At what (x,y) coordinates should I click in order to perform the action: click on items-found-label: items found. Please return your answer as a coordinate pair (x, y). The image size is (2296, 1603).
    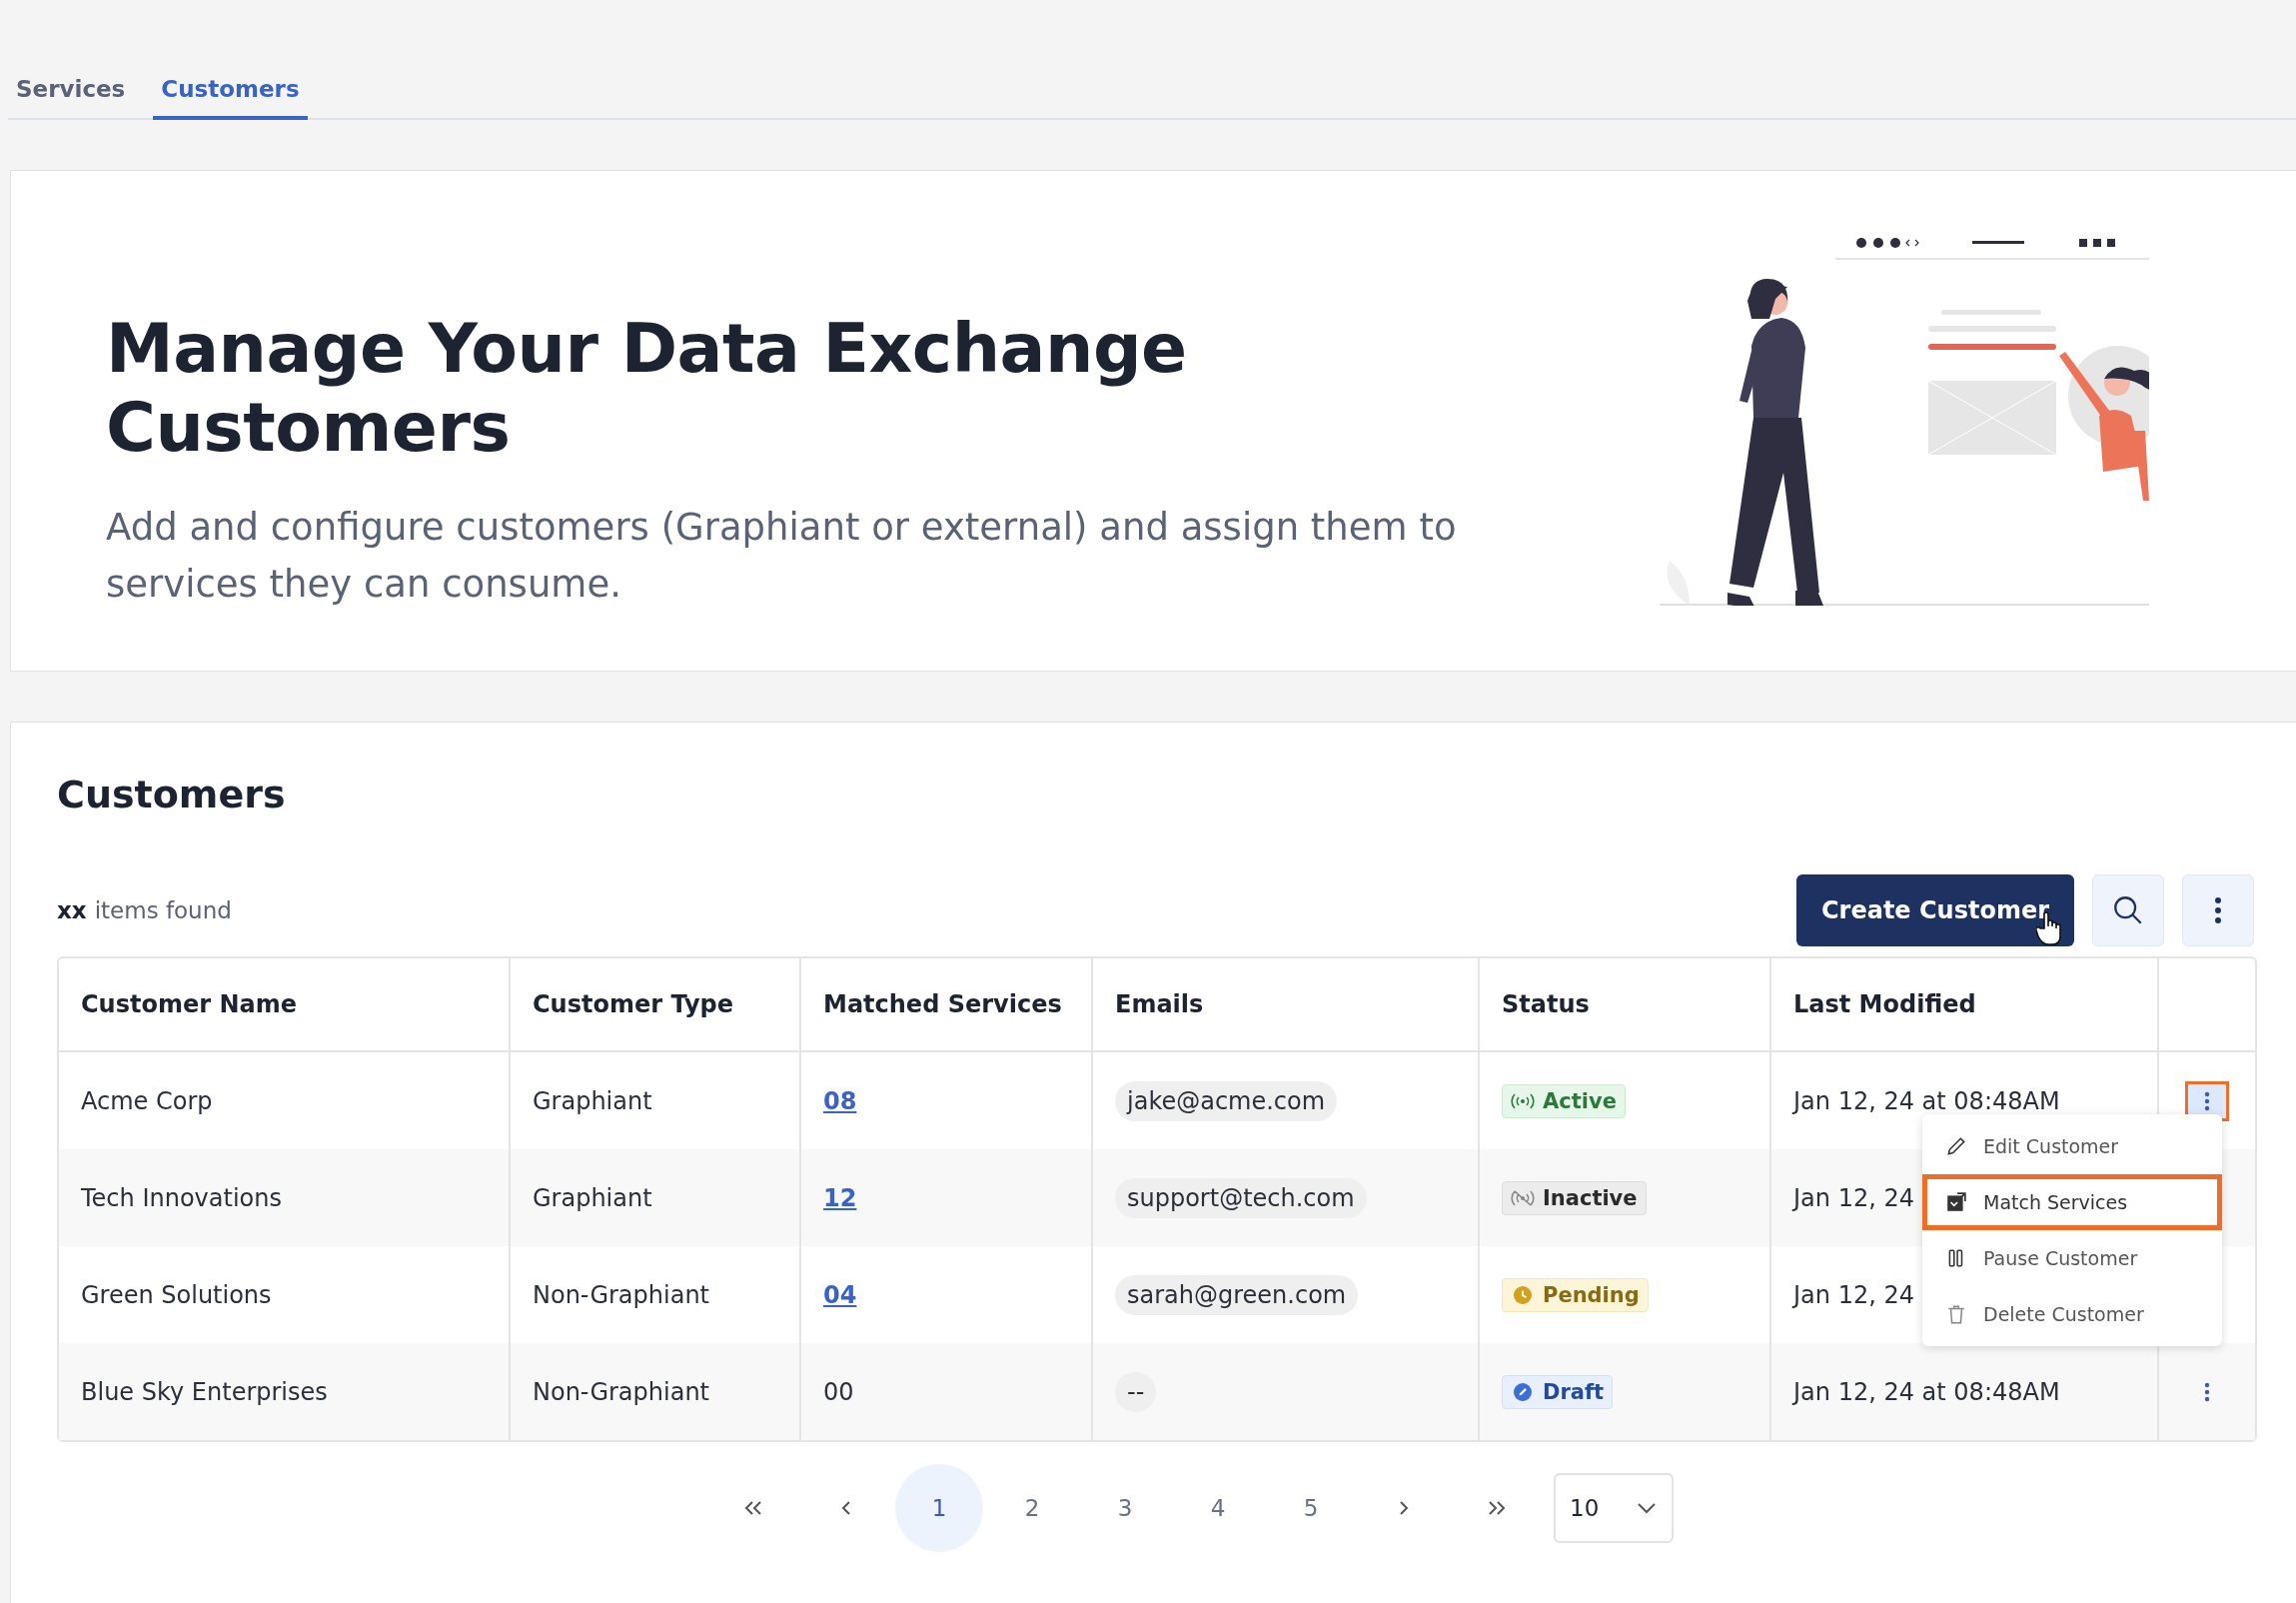
    Looking at the image, I should click on (163, 910).